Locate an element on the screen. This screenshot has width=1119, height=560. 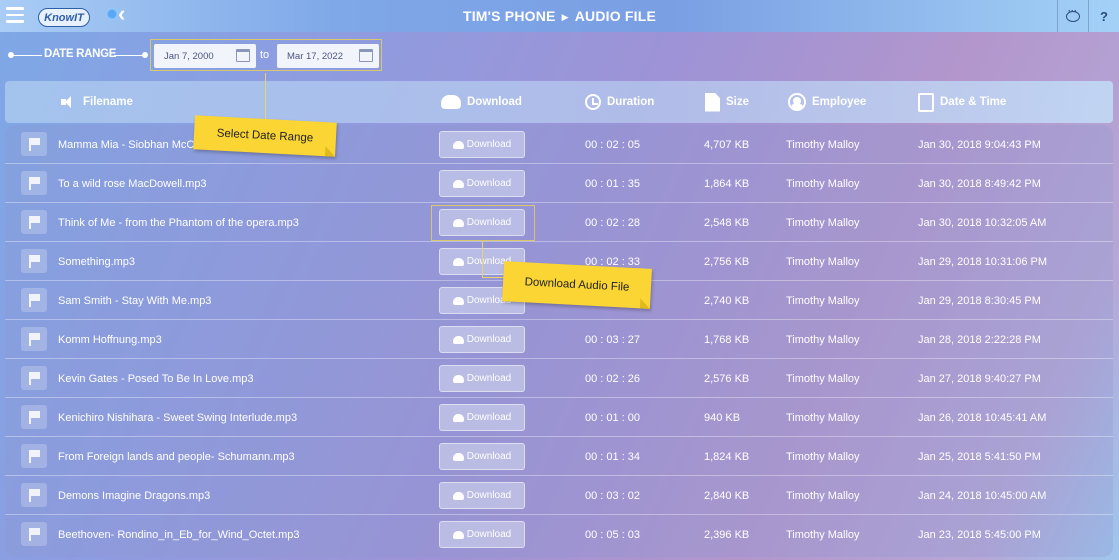
column-datetime: Date & Time is located at coordinates (962, 102).